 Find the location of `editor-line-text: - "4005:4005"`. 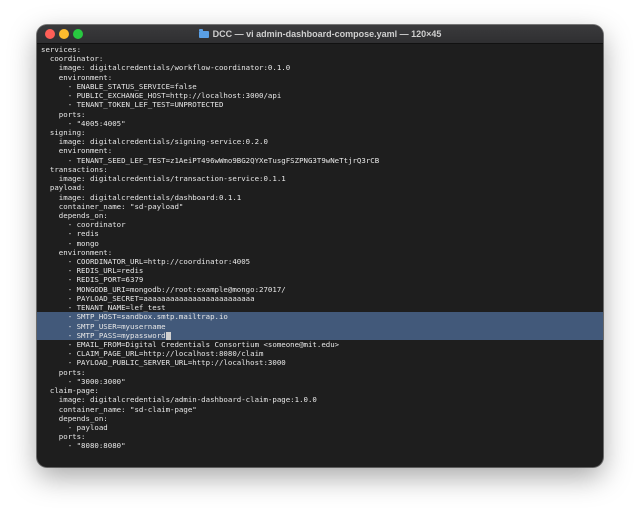

editor-line-text: - "4005:4005" is located at coordinates (83, 123).